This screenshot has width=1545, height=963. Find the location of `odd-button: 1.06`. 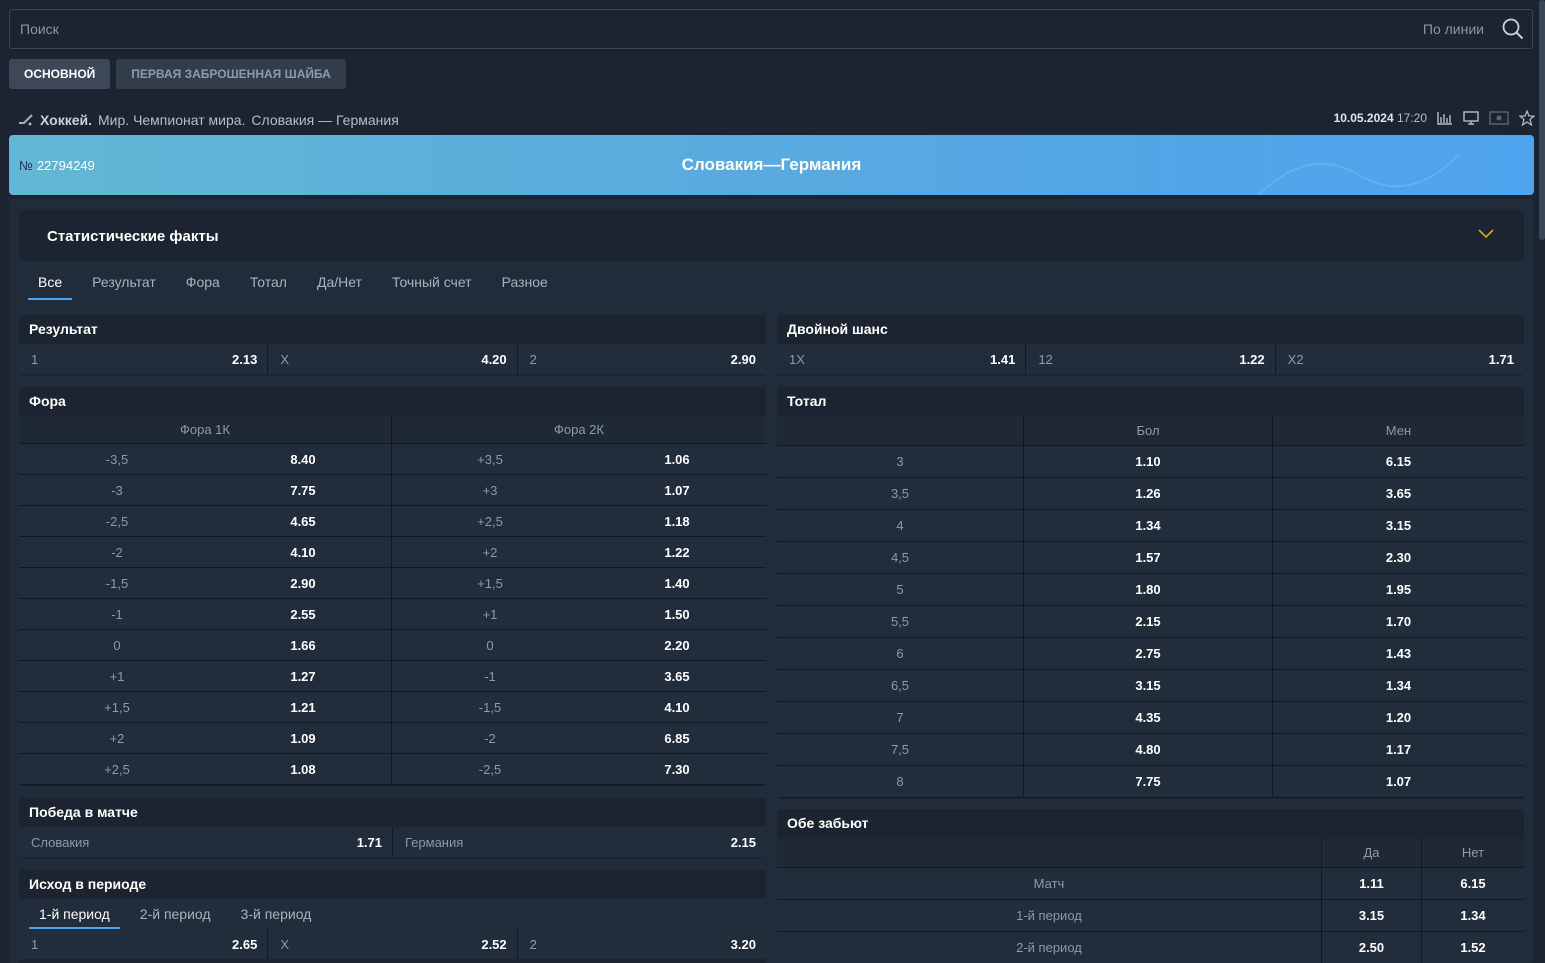

odd-button: 1.06 is located at coordinates (677, 459).